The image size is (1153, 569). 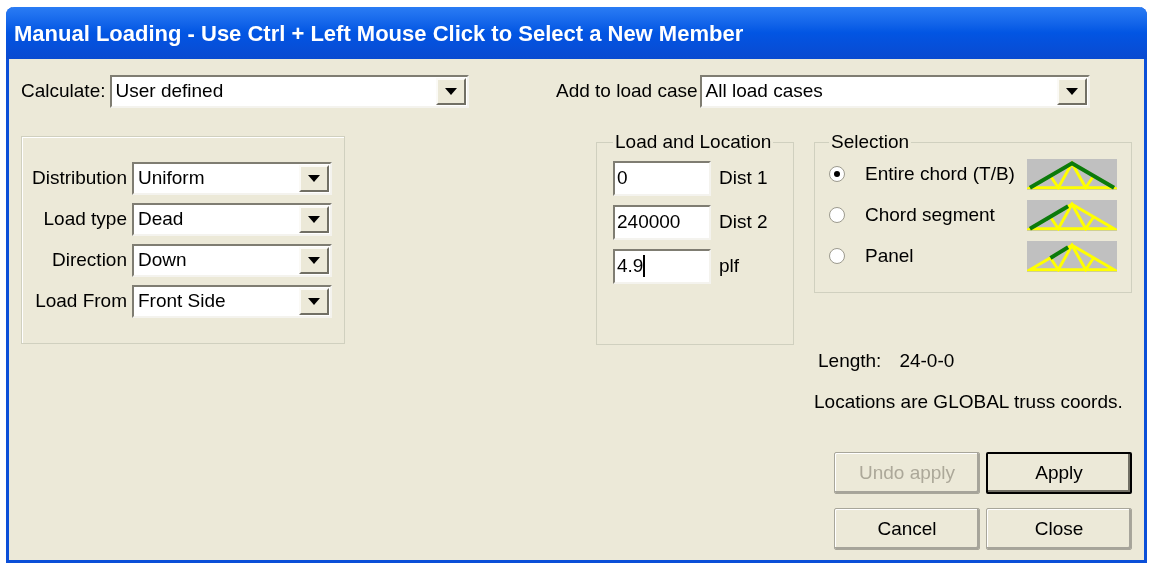 I want to click on dialog-button: Cancel, so click(x=907, y=529).